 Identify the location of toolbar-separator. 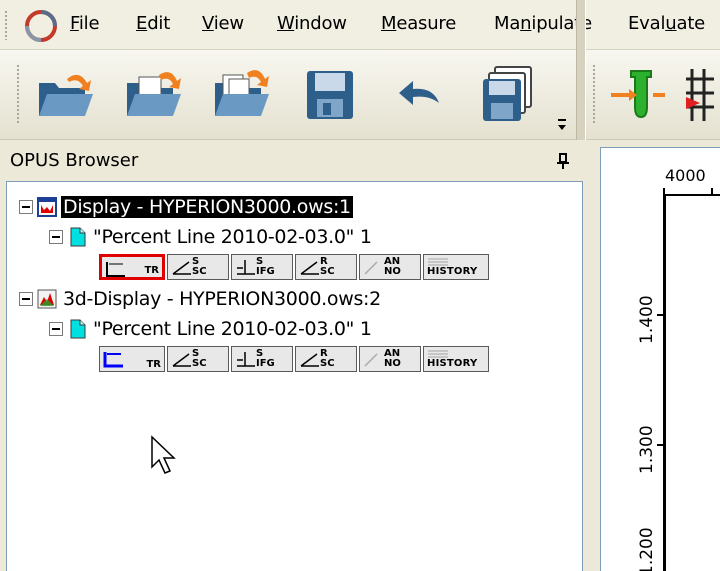
(581, 70).